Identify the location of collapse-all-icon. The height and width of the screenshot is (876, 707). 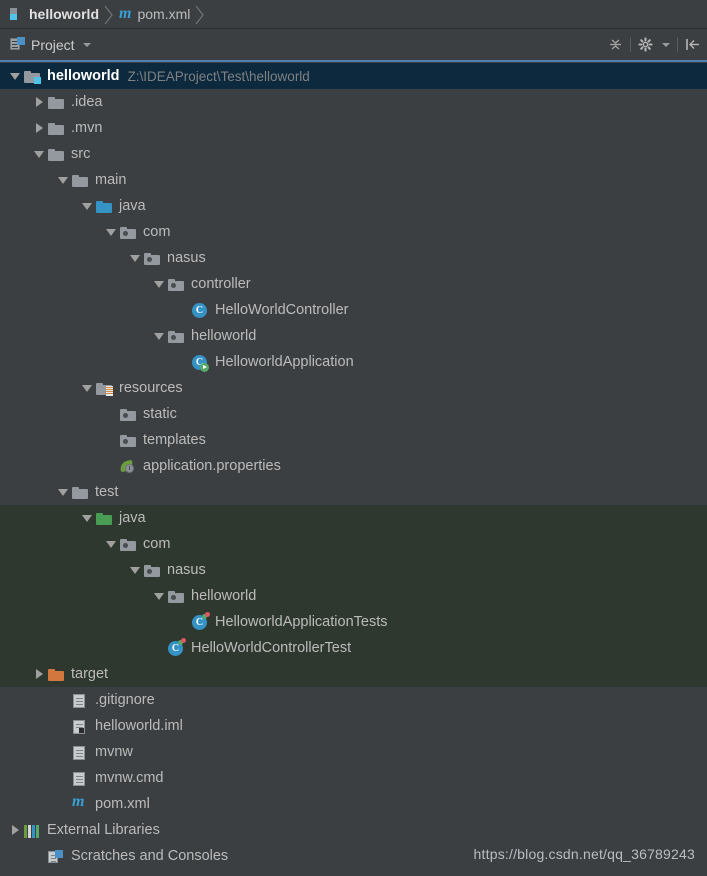
(615, 44).